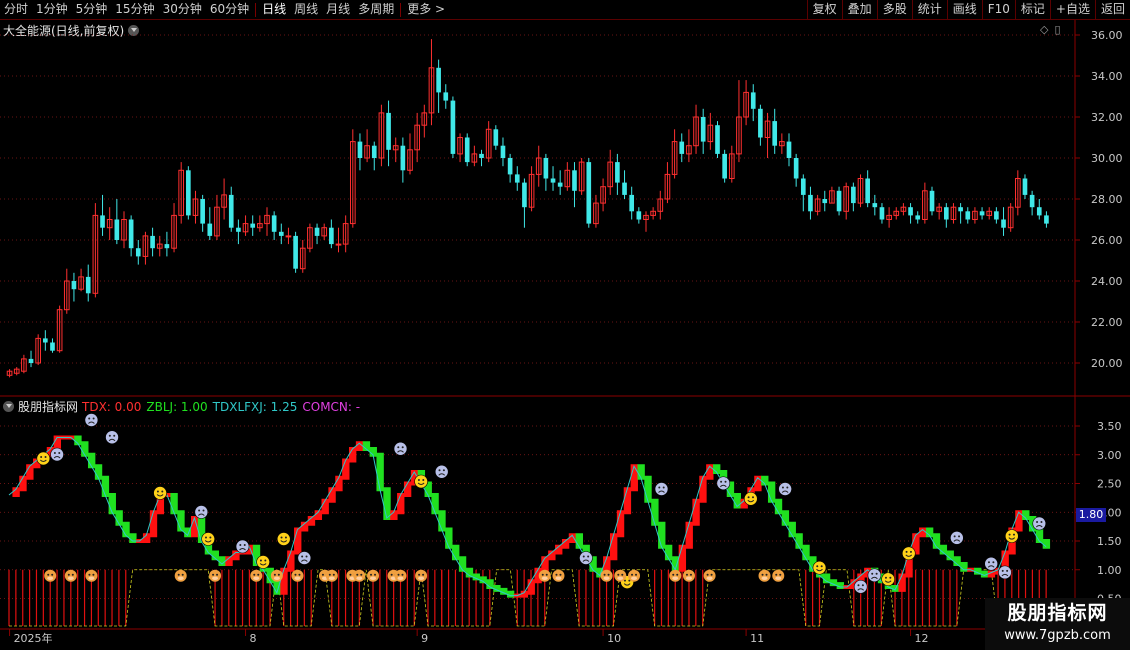 Image resolution: width=1130 pixels, height=650 pixels. I want to click on price-tick-label: 36.00, so click(1107, 35).